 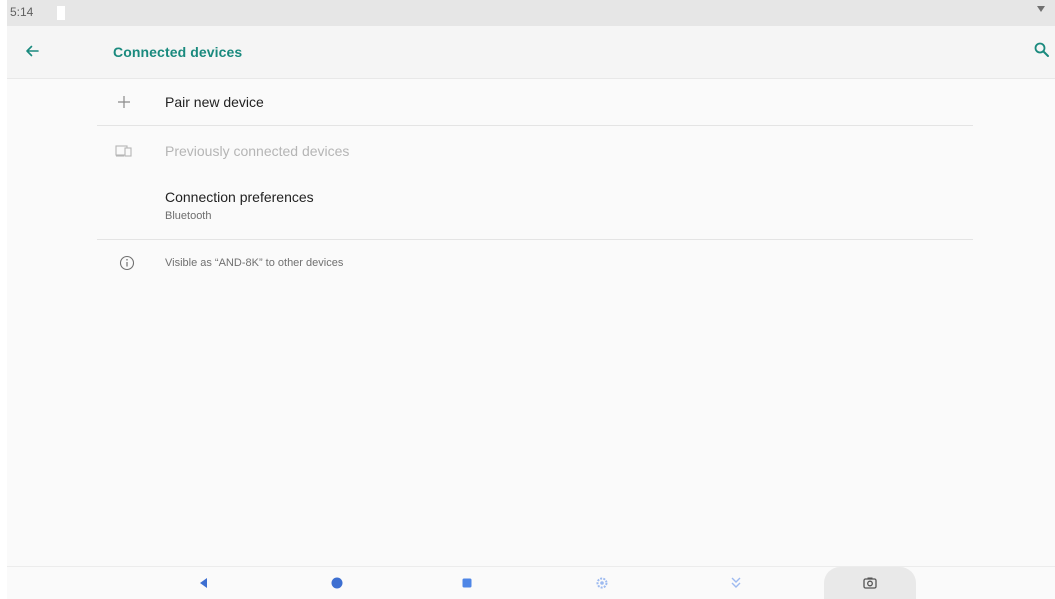 I want to click on collapse-chevrons-icon, so click(x=736, y=583).